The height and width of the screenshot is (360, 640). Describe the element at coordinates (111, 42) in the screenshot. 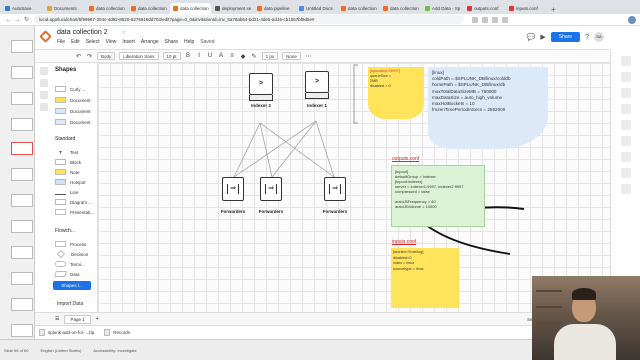

I see `menu-view: View` at that location.